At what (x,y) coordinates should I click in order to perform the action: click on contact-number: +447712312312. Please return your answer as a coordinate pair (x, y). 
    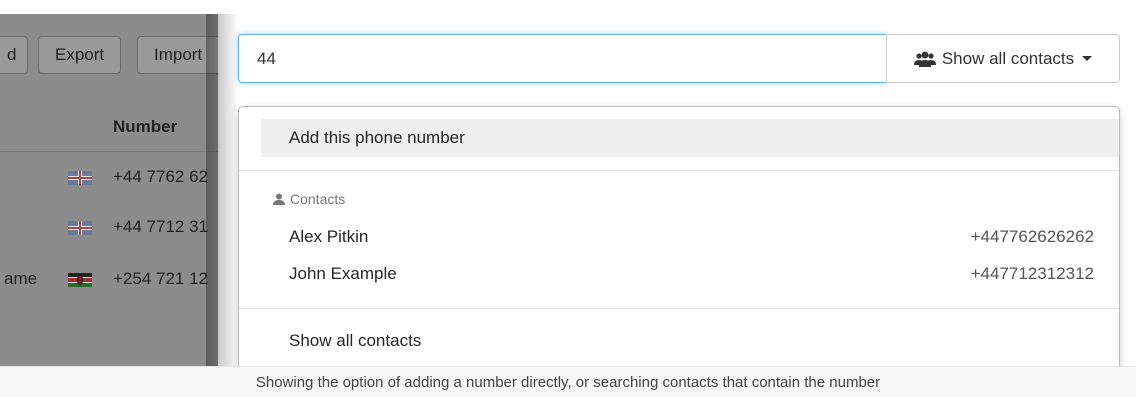
    Looking at the image, I should click on (1032, 273).